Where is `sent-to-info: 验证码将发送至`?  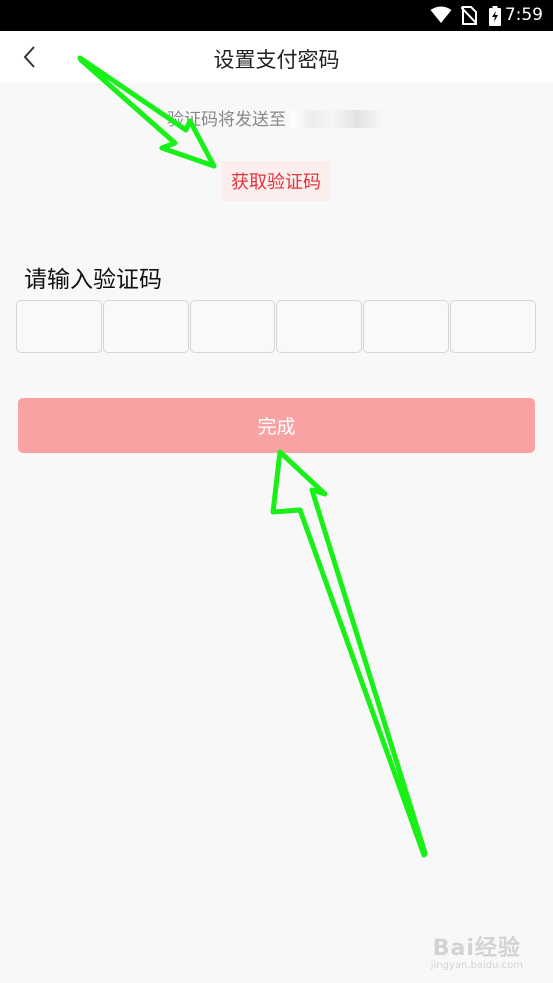 sent-to-info: 验证码将发送至 is located at coordinates (276, 117).